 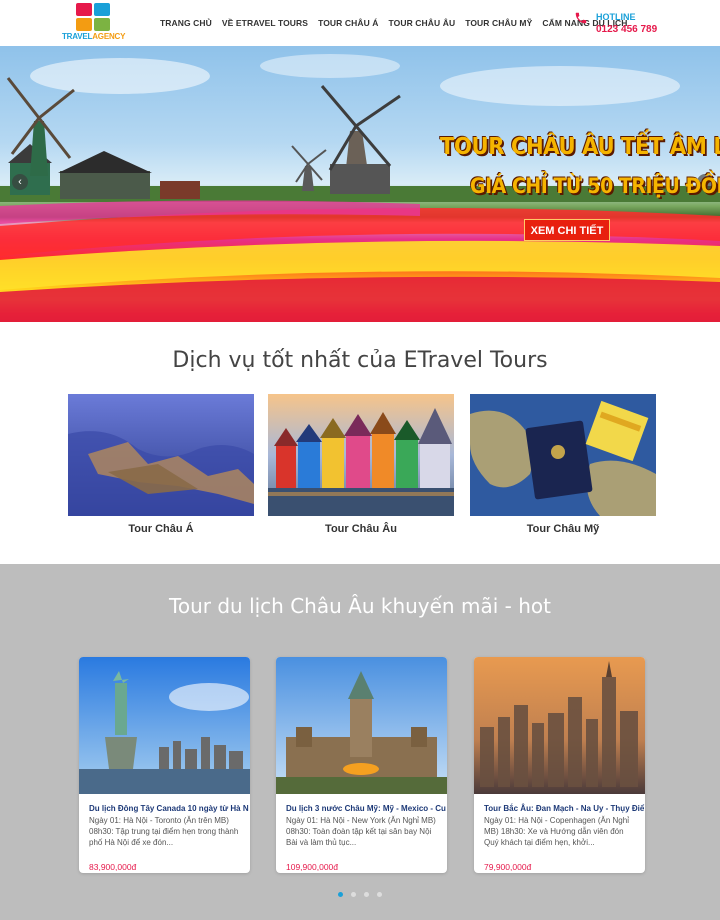 What do you see at coordinates (580, 147) in the screenshot?
I see `hero-title: TOUR CHÂU ÂU TẾT ÂM LỊCH` at bounding box center [580, 147].